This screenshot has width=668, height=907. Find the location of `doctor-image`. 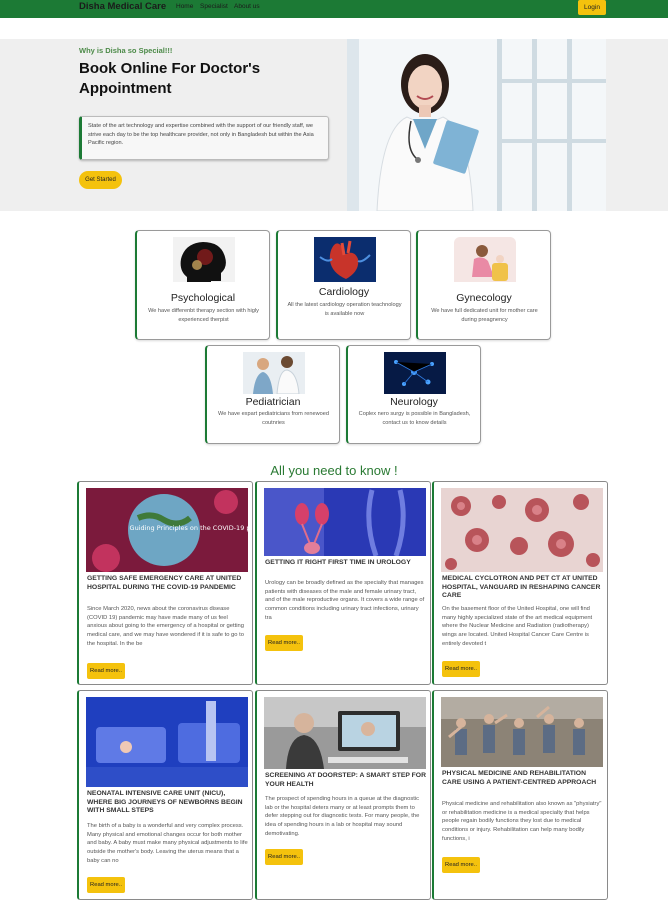

doctor-image is located at coordinates (476, 125).